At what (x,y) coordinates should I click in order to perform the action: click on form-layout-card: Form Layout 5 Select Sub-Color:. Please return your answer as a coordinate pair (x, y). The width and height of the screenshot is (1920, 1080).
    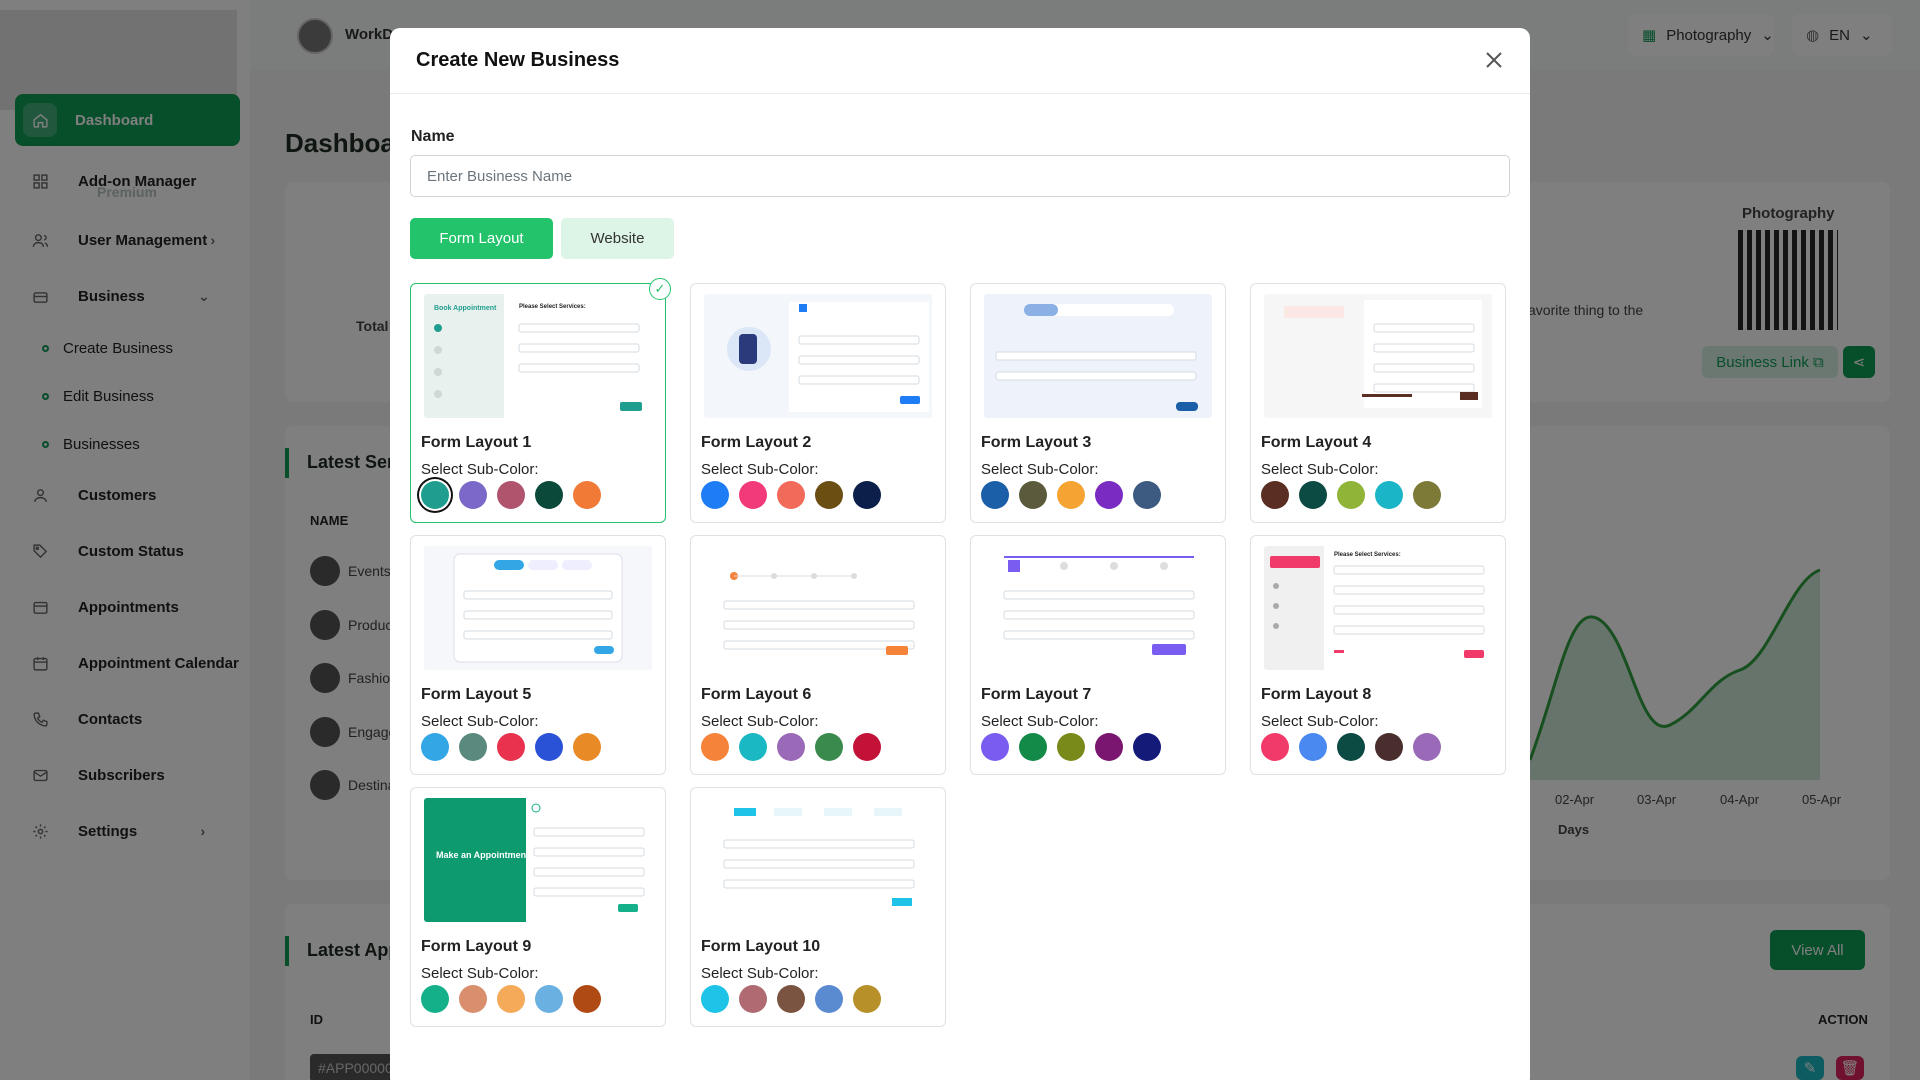
    Looking at the image, I should click on (538, 655).